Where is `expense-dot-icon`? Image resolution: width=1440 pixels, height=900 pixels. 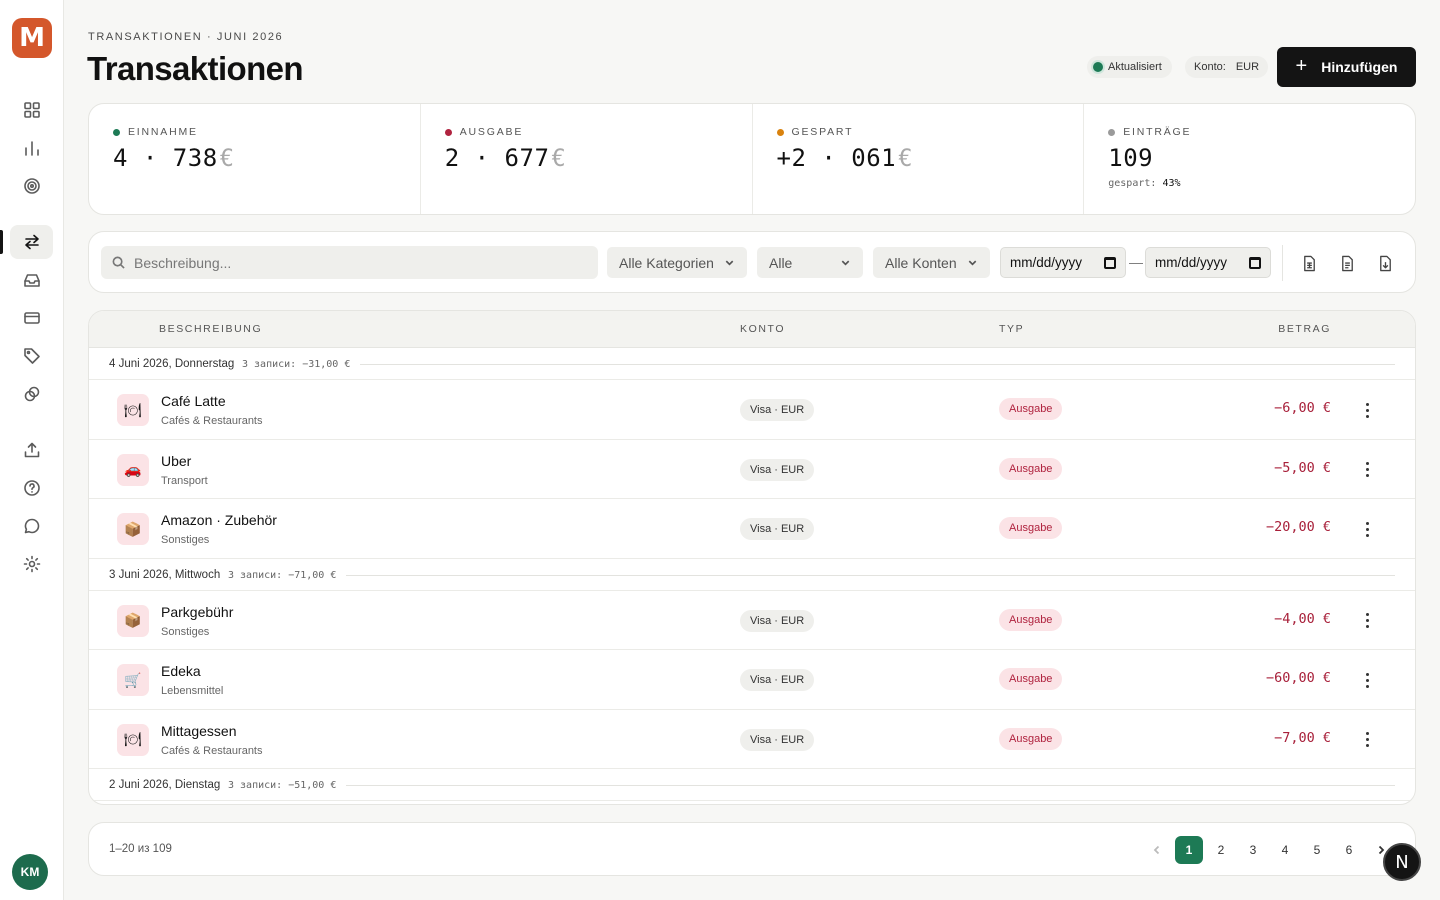
expense-dot-icon is located at coordinates (448, 132).